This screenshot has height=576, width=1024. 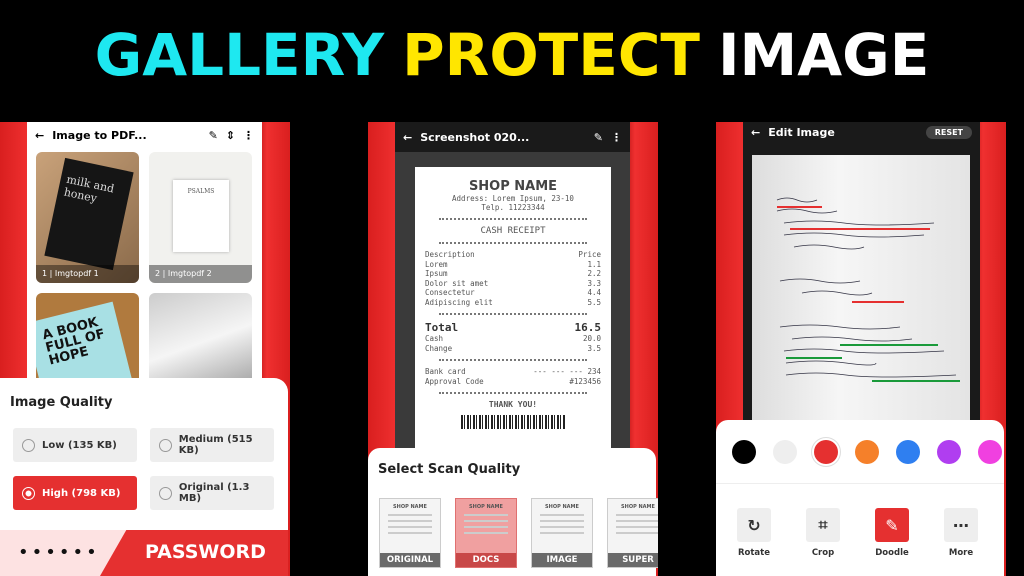 What do you see at coordinates (594, 264) in the screenshot?
I see `item-price: 1.1` at bounding box center [594, 264].